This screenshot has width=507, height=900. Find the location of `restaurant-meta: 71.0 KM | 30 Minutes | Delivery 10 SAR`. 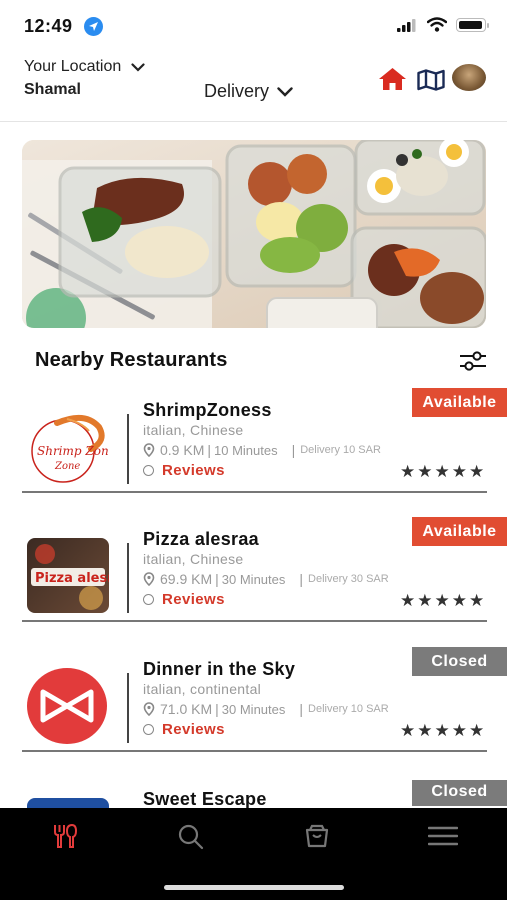

restaurant-meta: 71.0 KM | 30 Minutes | Delivery 10 SAR is located at coordinates (266, 709).